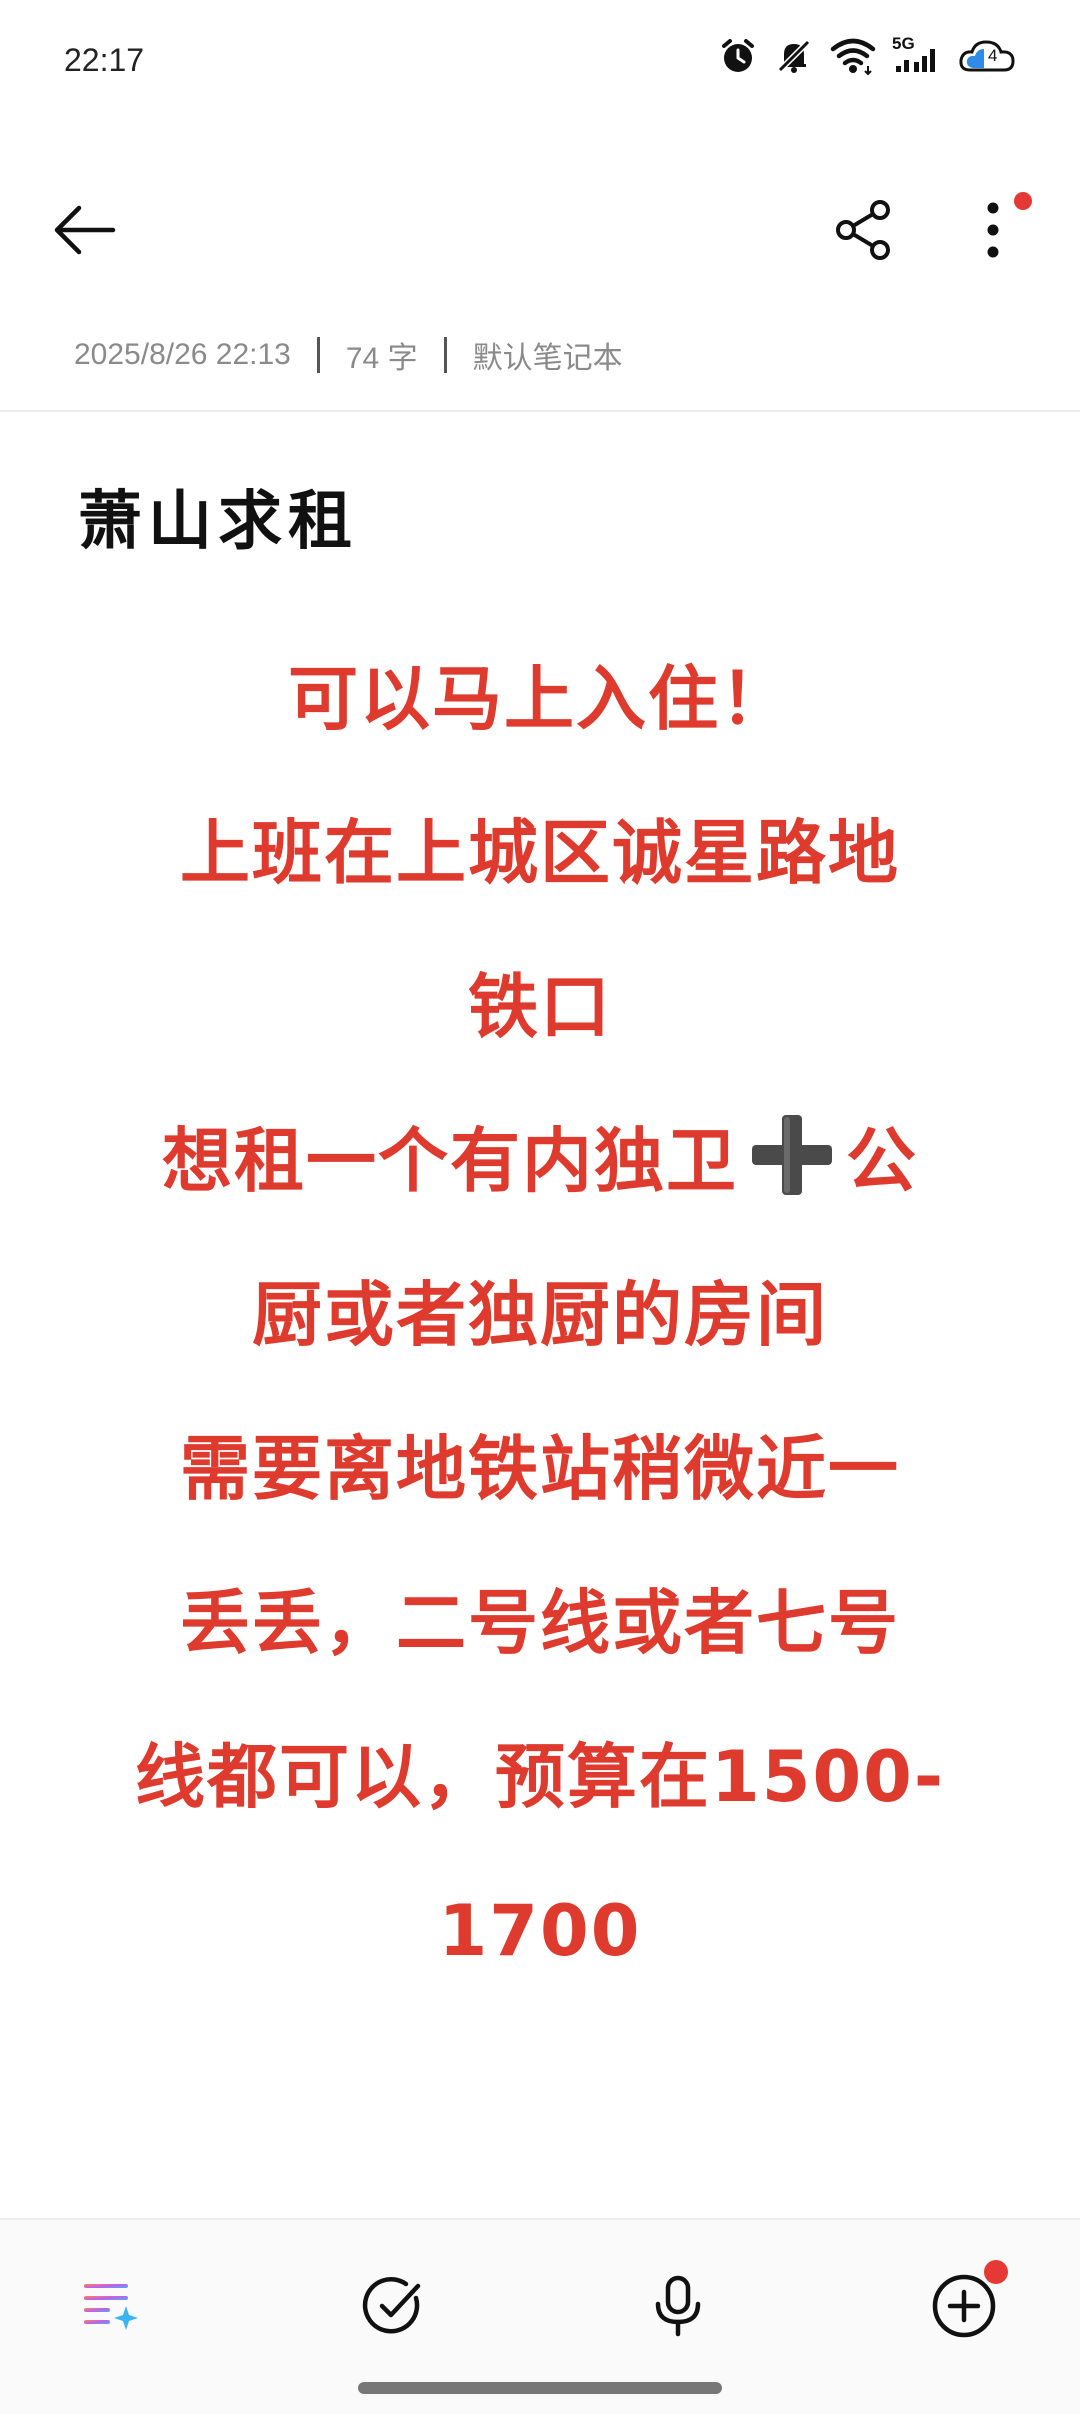 The height and width of the screenshot is (2414, 1080). I want to click on plus-emoji-icon, so click(792, 1155).